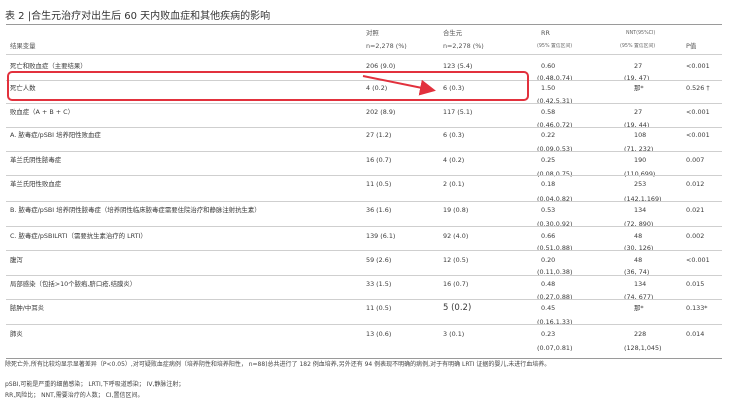 This screenshot has width=730, height=408. Describe the element at coordinates (555, 348) in the screenshot. I see `cell-rr-ci: (0.07,0.81)` at that location.